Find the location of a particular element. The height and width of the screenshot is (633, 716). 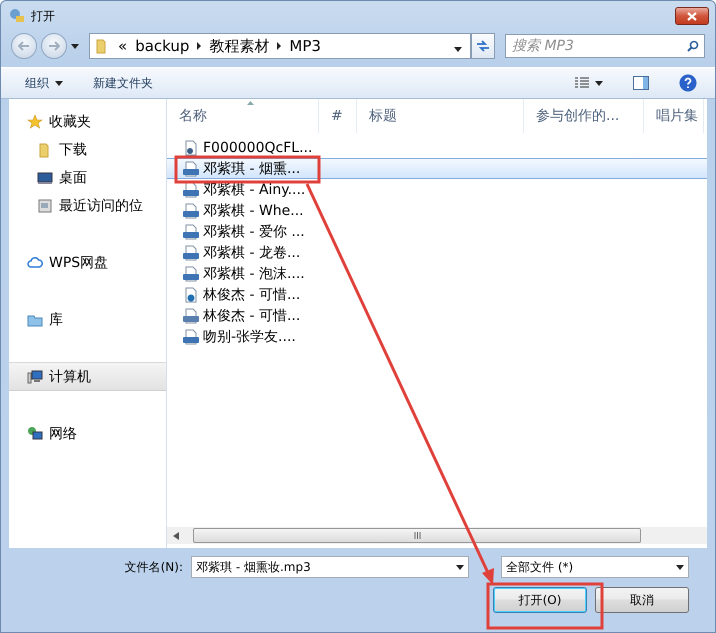

column-header: 唱片集 is located at coordinates (674, 116).